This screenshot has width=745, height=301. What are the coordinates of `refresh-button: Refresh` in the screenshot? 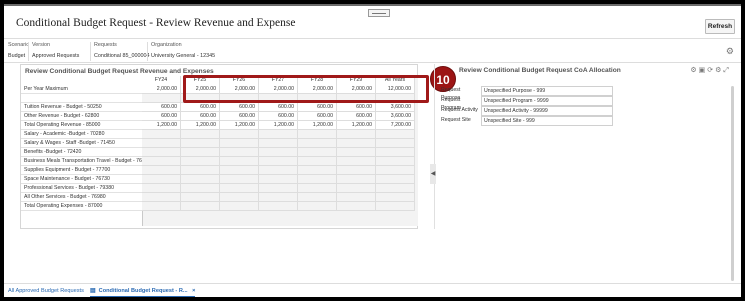 It's located at (720, 26).